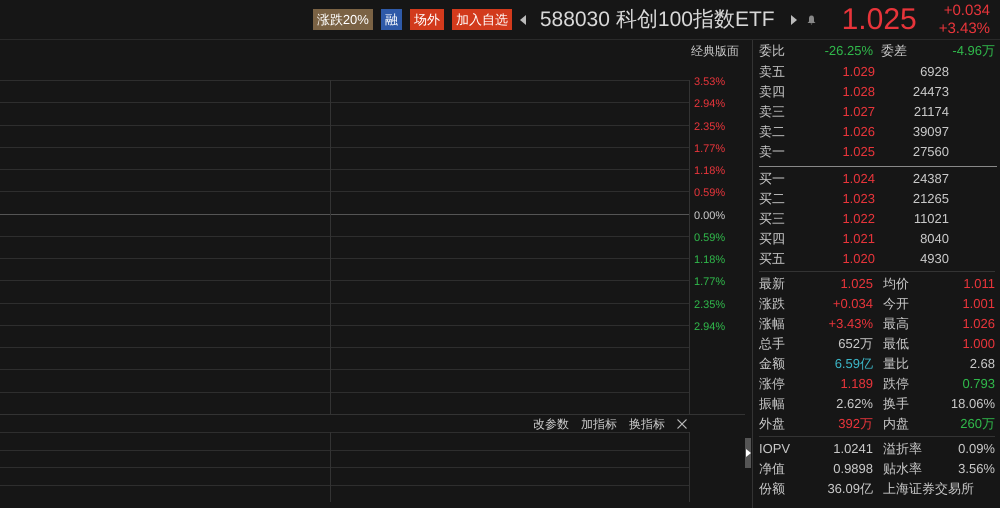 This screenshot has width=1000, height=508. I want to click on percent-change: +3.43%, so click(964, 29).